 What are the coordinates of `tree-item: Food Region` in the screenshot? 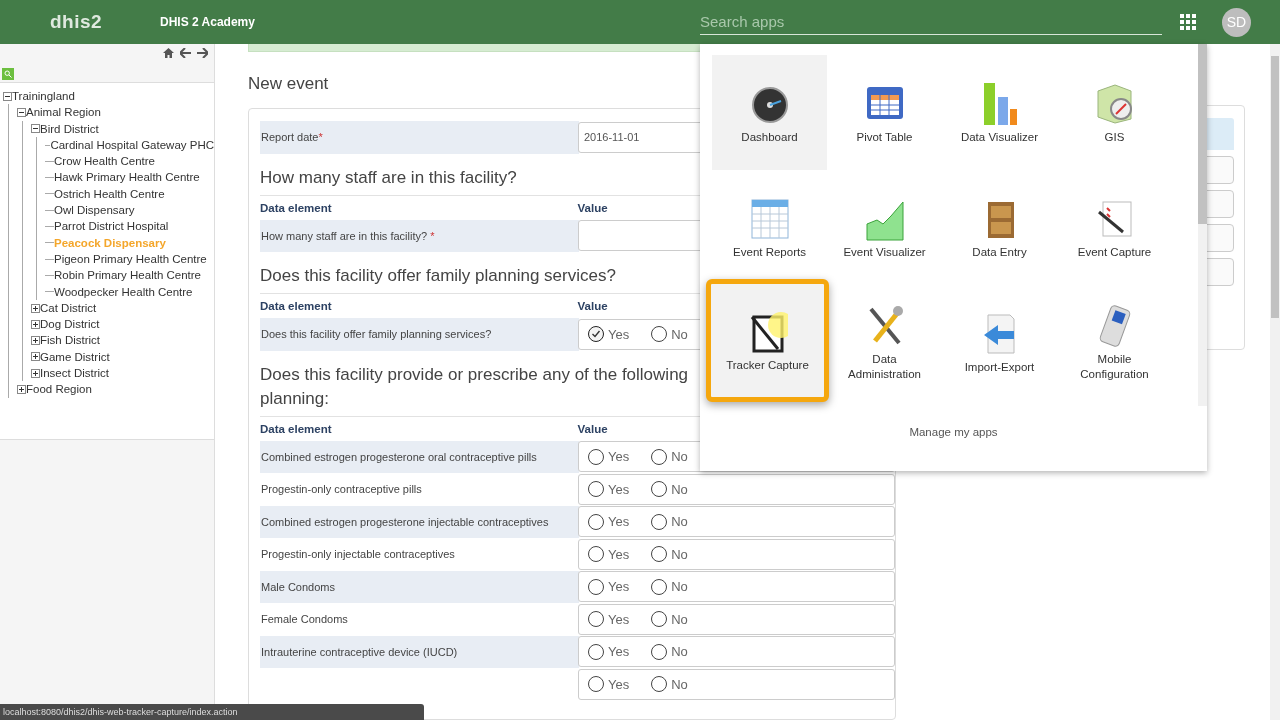 It's located at (59, 389).